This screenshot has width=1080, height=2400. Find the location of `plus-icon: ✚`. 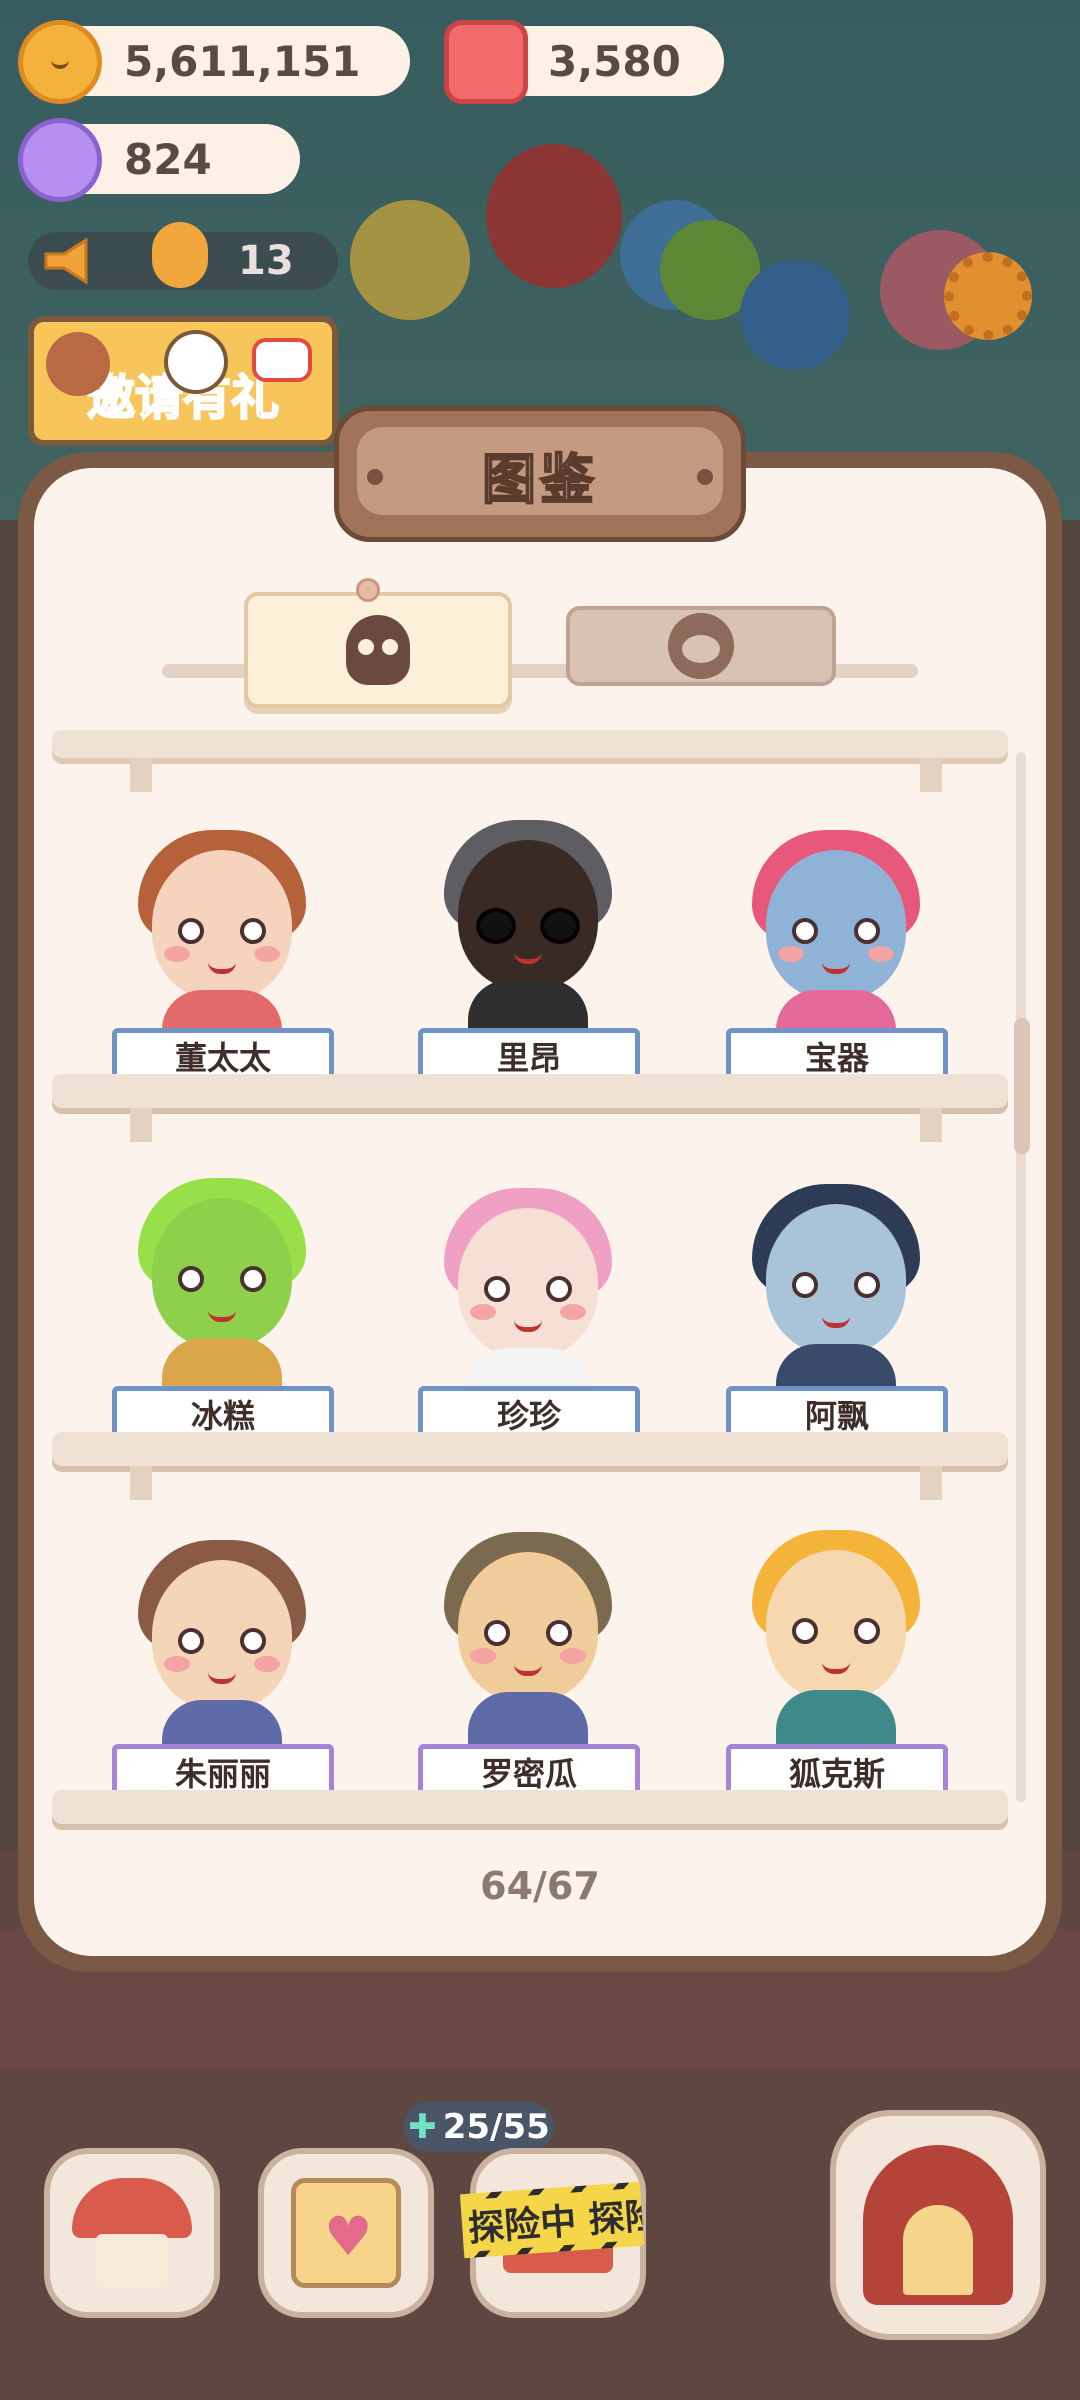

plus-icon: ✚ is located at coordinates (422, 2127).